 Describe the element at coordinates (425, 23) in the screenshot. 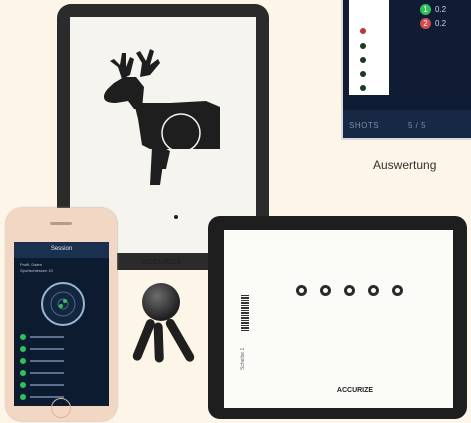

I see `miss-badge: 2` at that location.